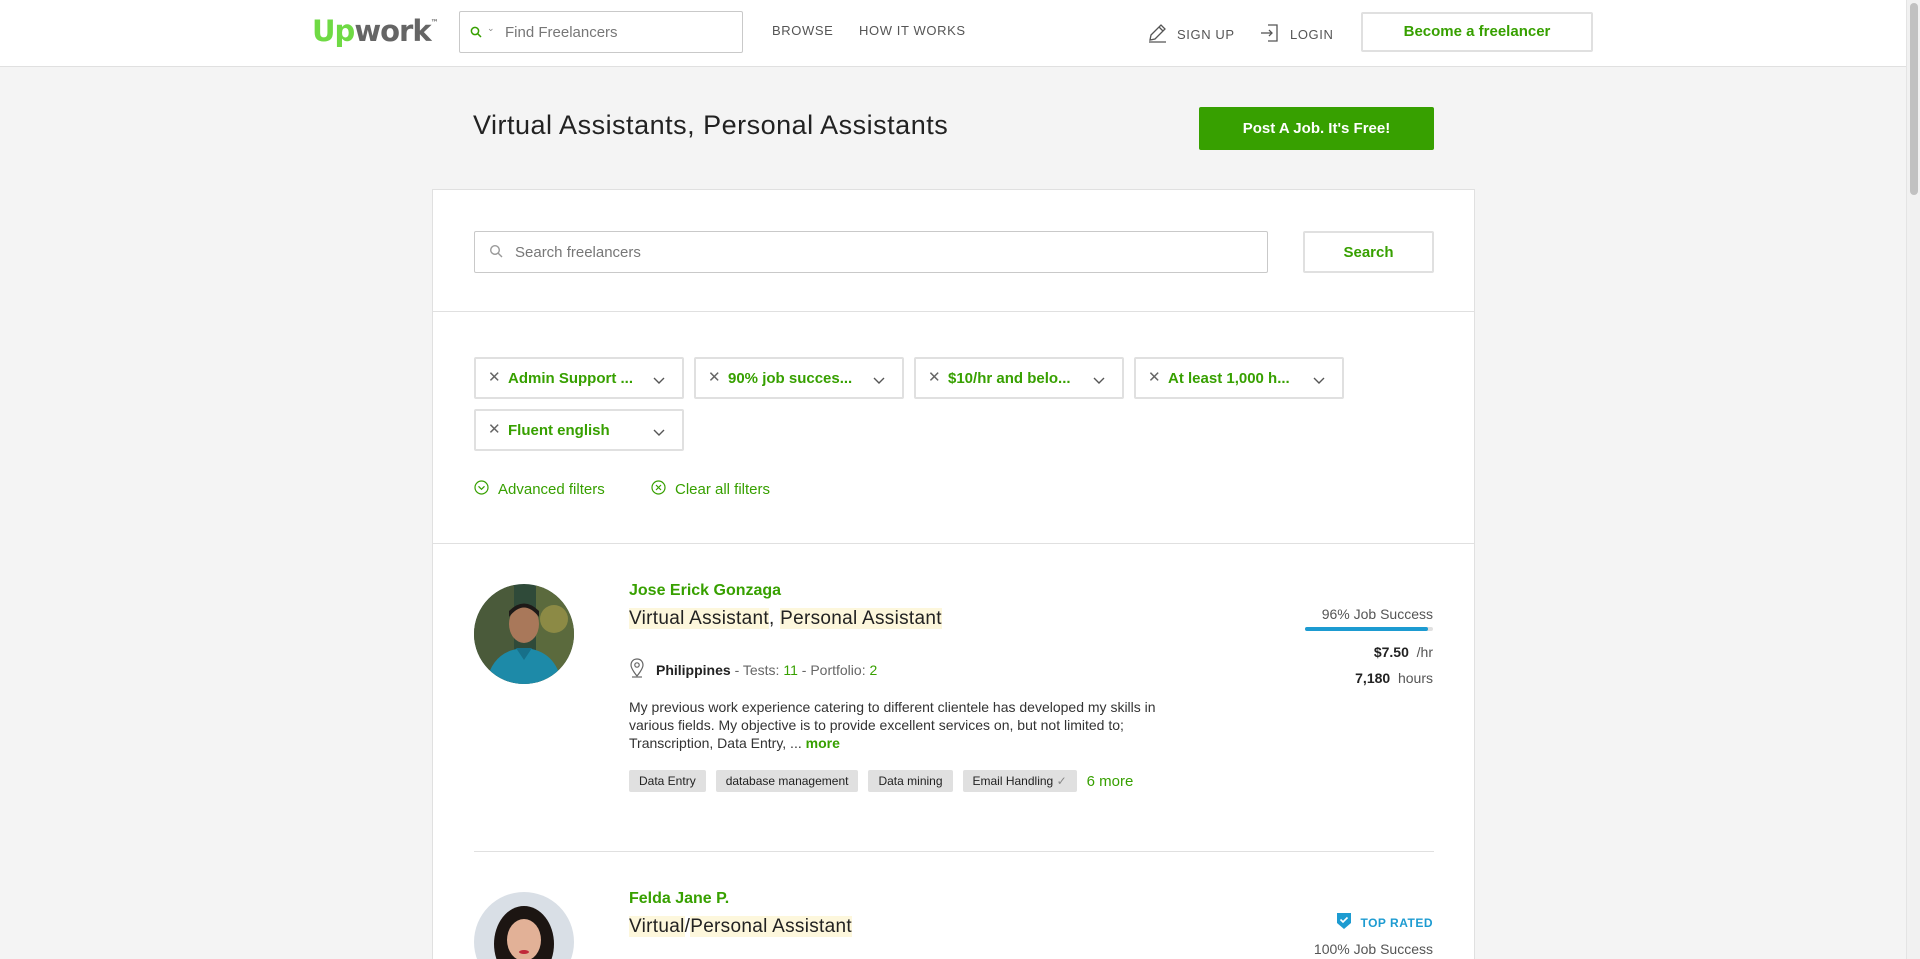  Describe the element at coordinates (699, 618) in the screenshot. I see `title-highlight: Virtual Assistant` at that location.